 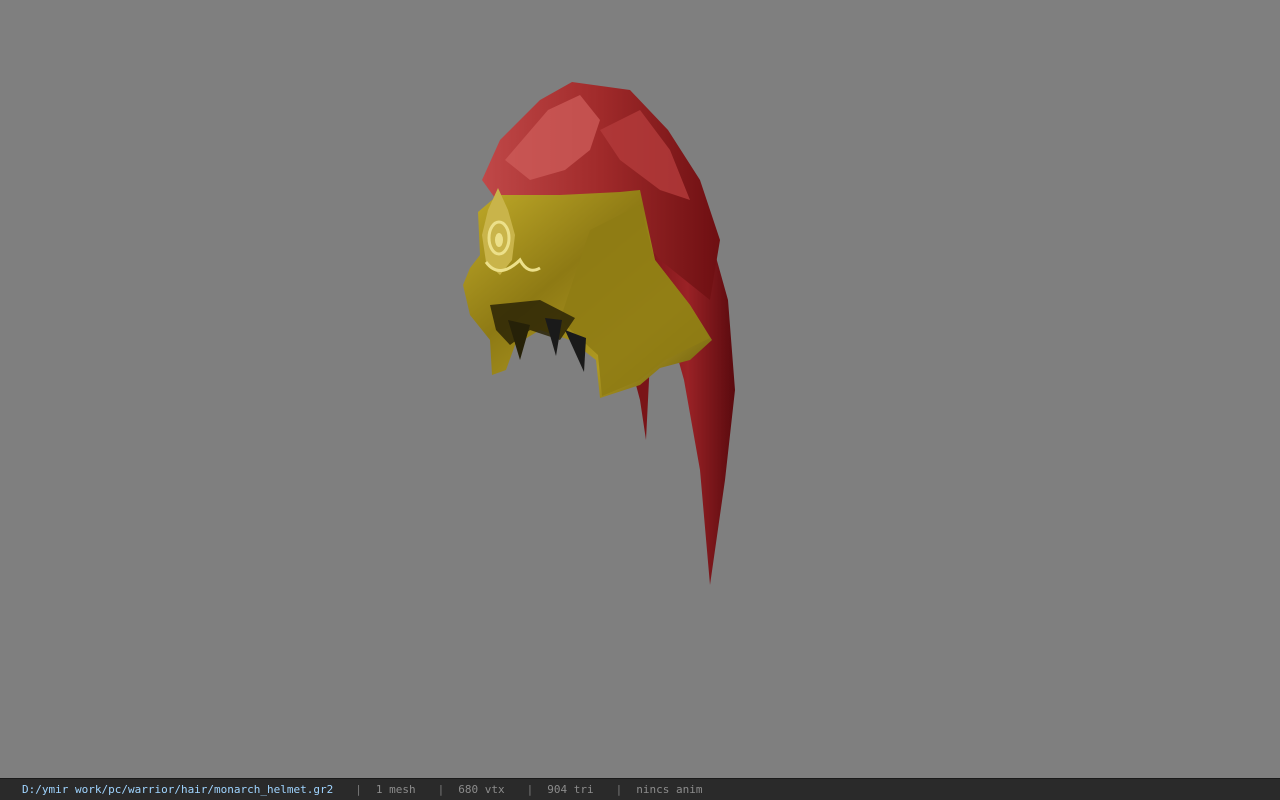 What do you see at coordinates (481, 789) in the screenshot?
I see `vertex-count: 680 vtx` at bounding box center [481, 789].